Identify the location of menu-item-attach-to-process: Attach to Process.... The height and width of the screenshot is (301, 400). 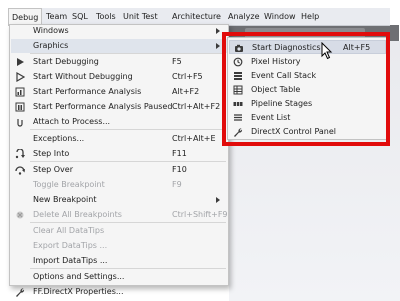
(119, 122).